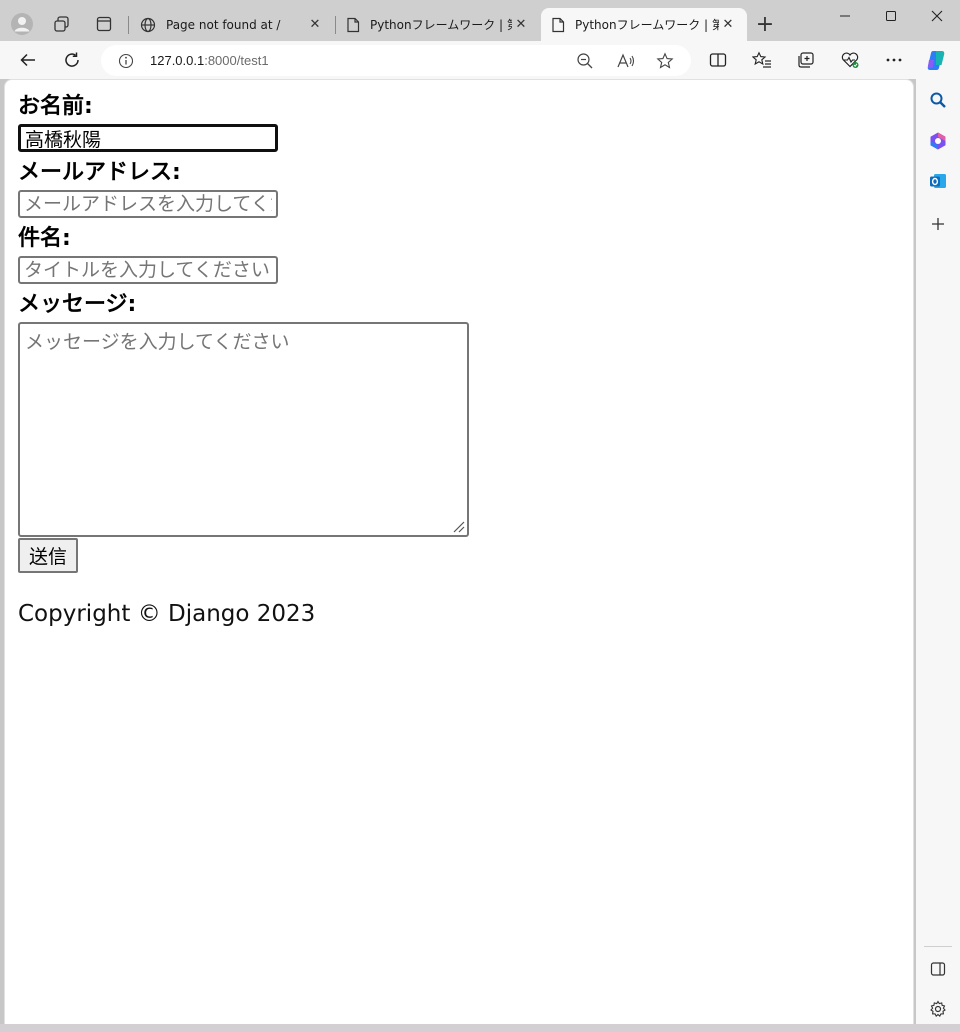 Image resolution: width=960 pixels, height=1032 pixels. What do you see at coordinates (480, 1028) in the screenshot?
I see `taskbar-edge` at bounding box center [480, 1028].